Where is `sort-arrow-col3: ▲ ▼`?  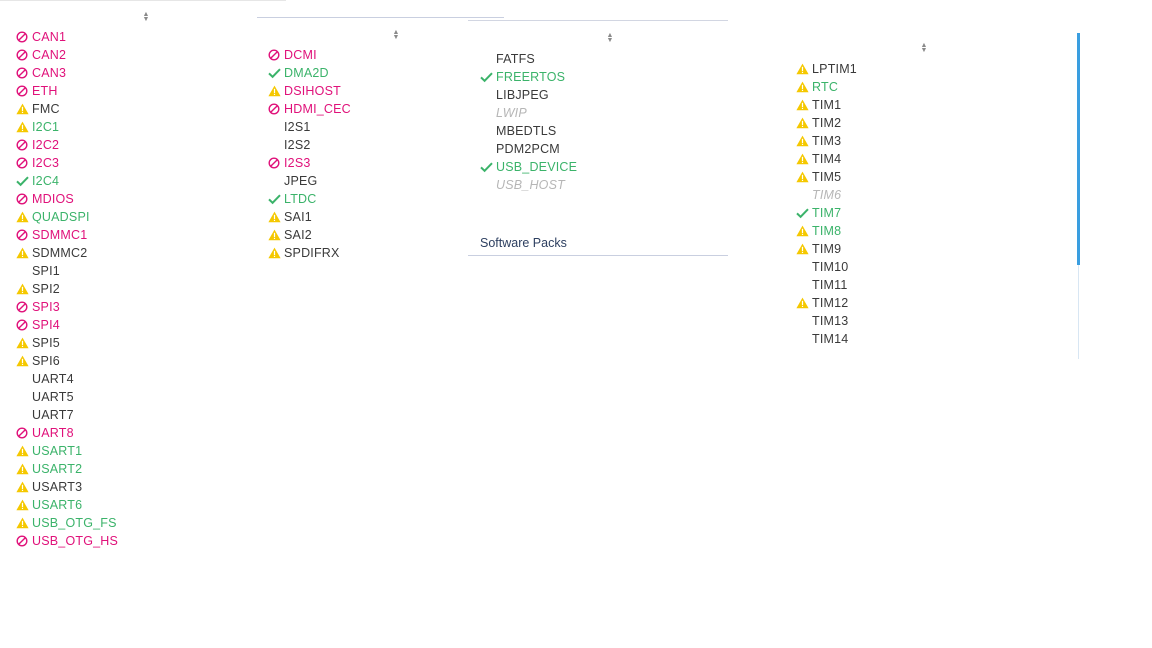 sort-arrow-col3: ▲ ▼ is located at coordinates (610, 38).